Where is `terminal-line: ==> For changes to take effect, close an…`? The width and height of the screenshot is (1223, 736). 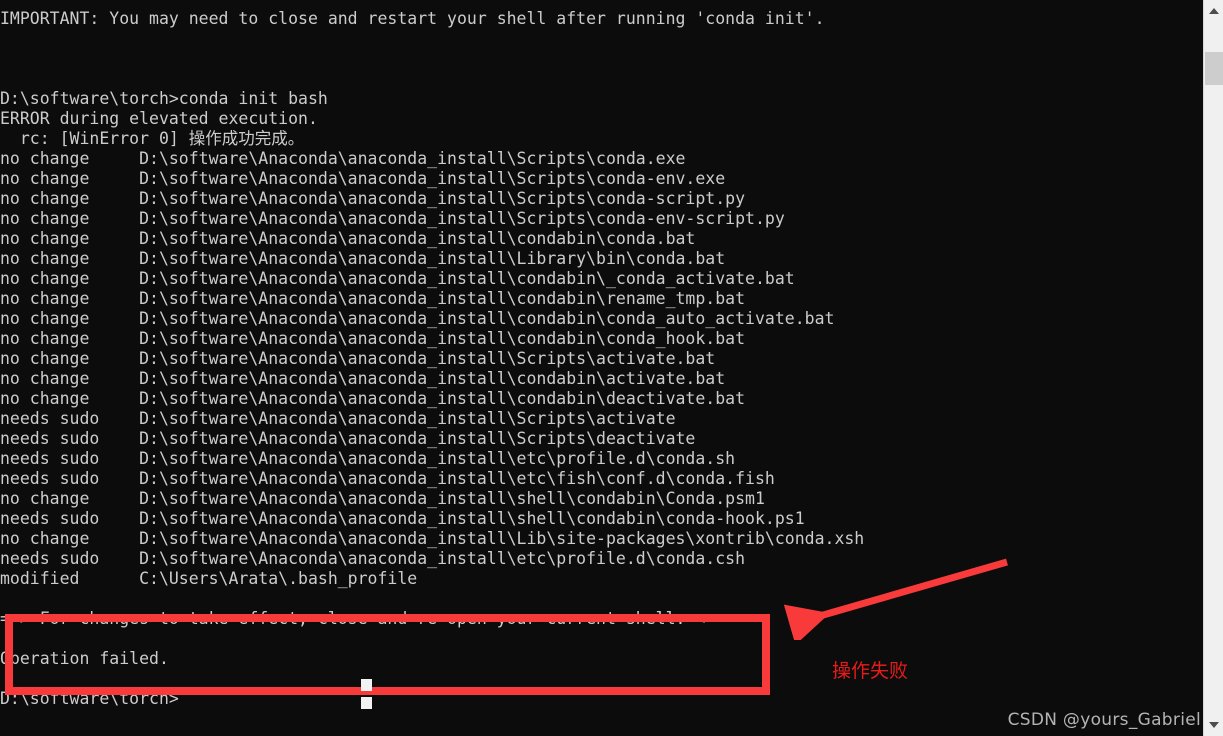 terminal-line: ==> For changes to take effect, close an… is located at coordinates (363, 618).